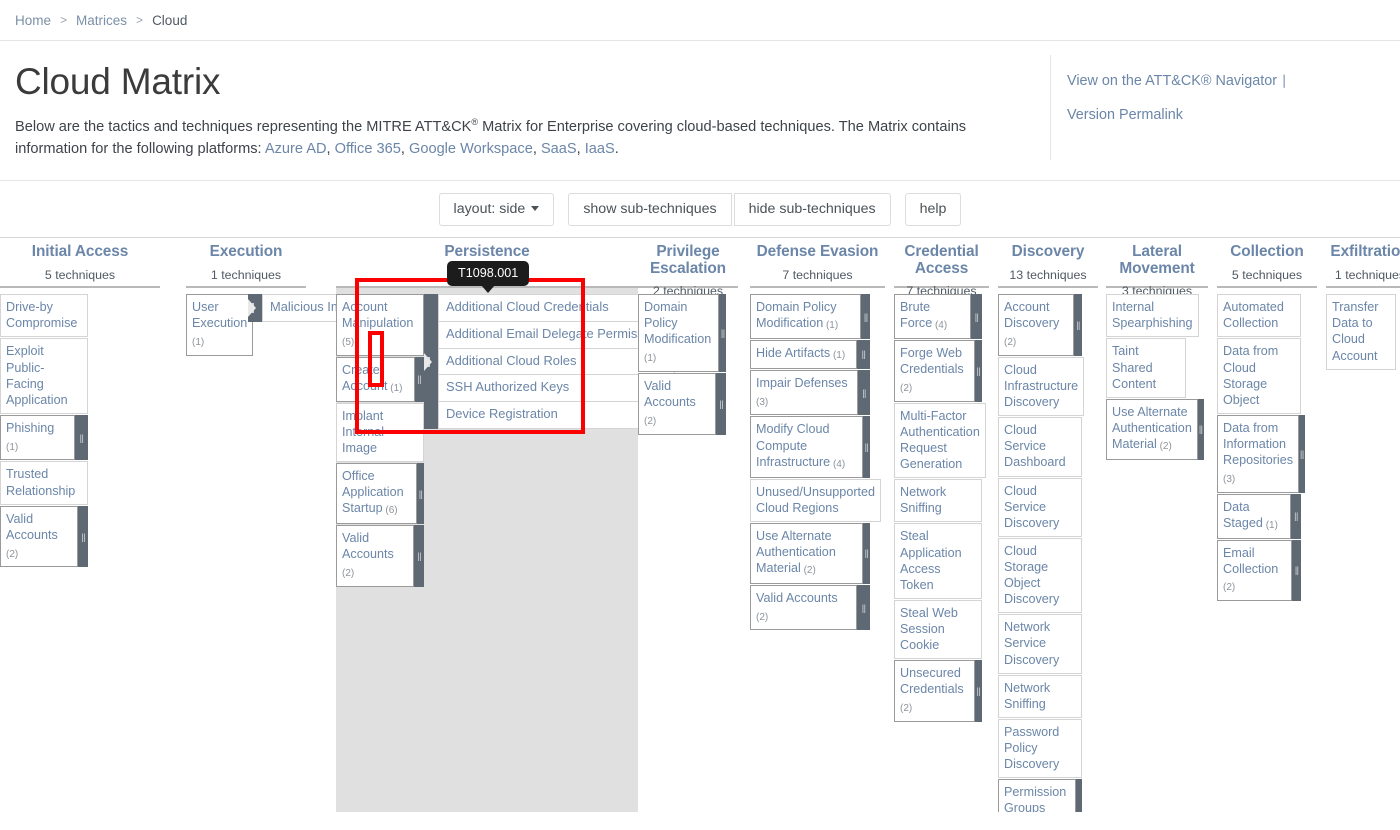 This screenshot has width=1400, height=830. I want to click on technique-cell: Office Application Startup (6), so click(380, 494).